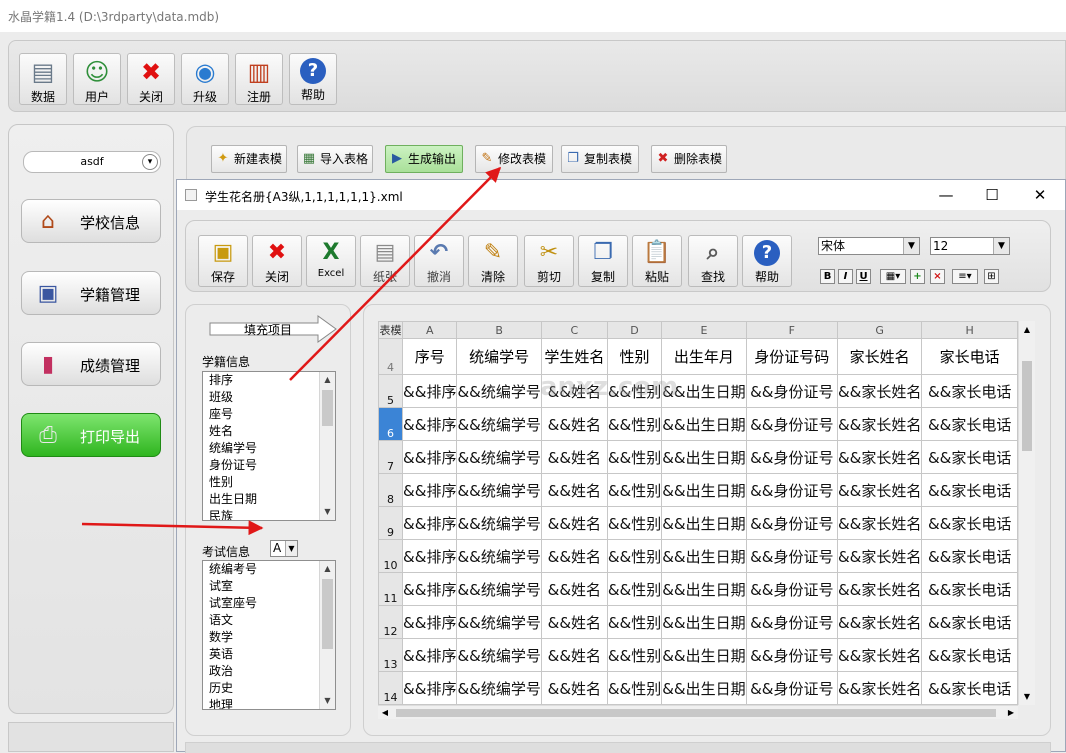  I want to click on list-item: 班级, so click(269, 397).